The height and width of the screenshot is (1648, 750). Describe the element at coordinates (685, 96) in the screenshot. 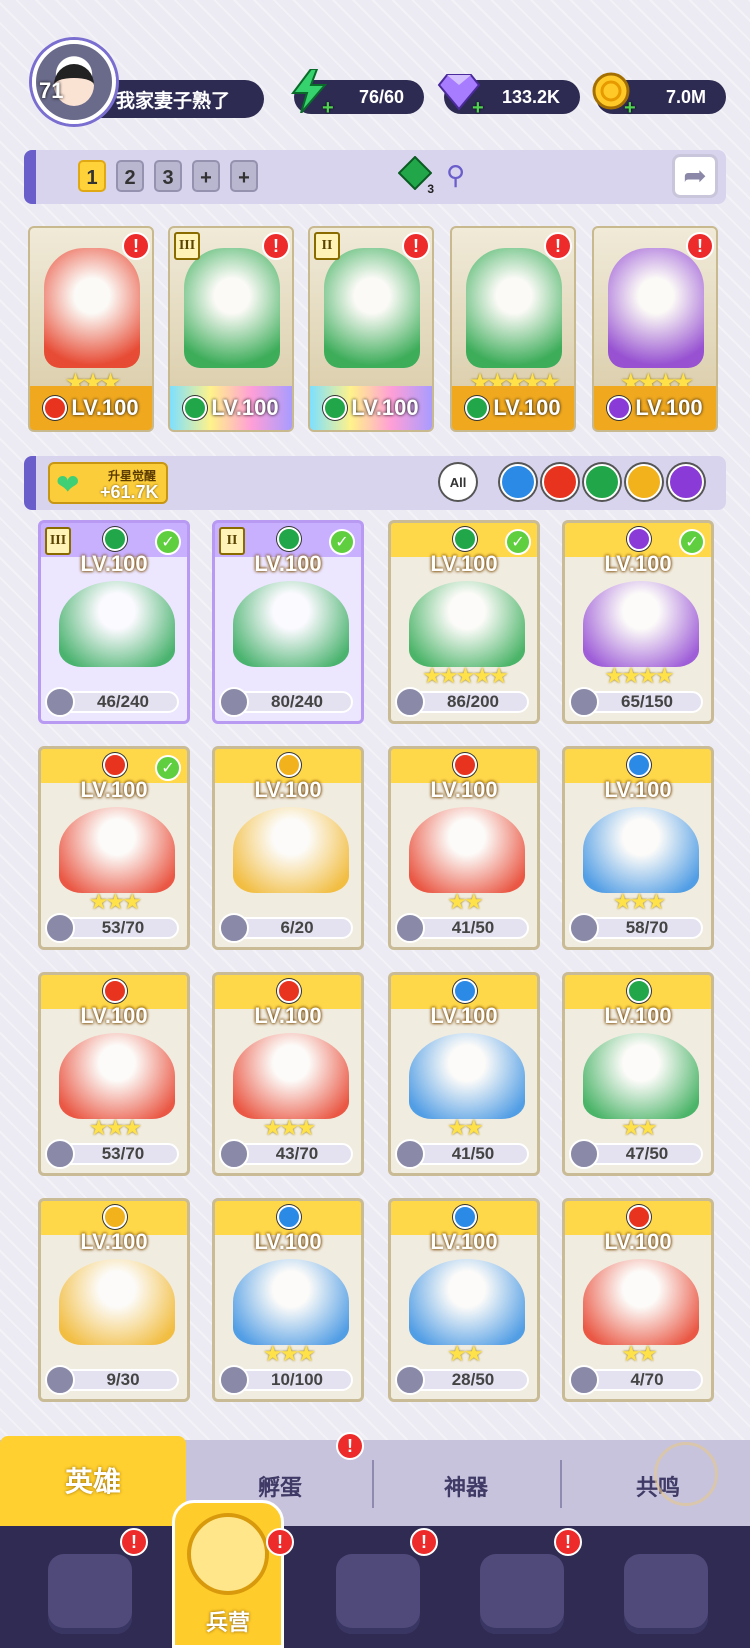

I see `gold-value: 7.0M` at that location.